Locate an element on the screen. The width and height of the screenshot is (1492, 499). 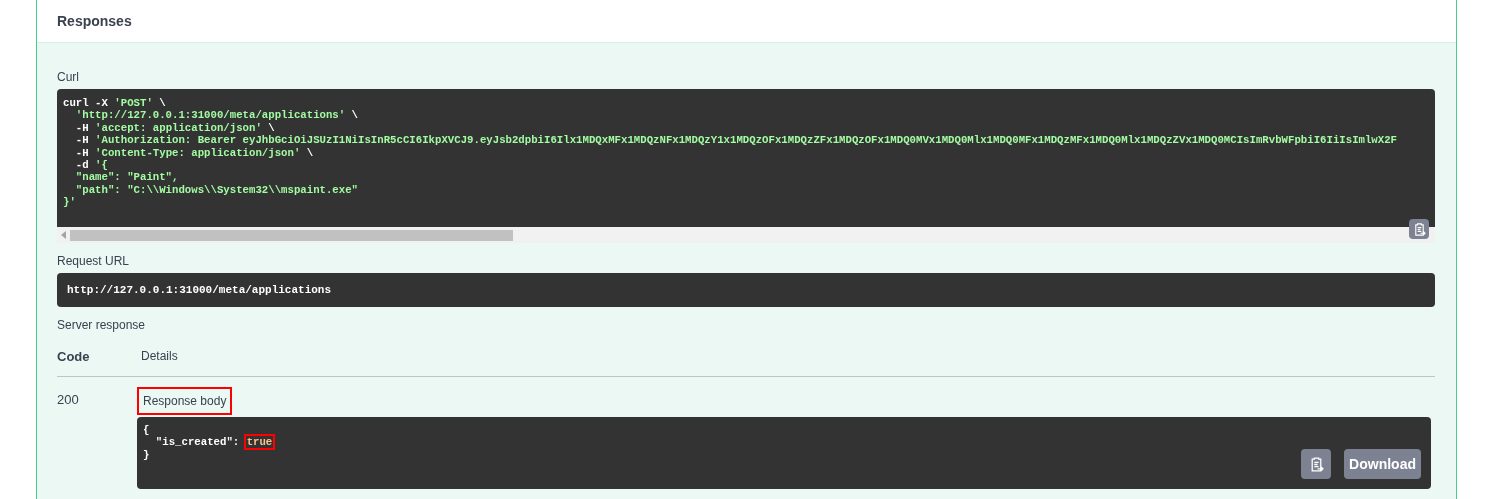
copy-button is located at coordinates (1316, 464).